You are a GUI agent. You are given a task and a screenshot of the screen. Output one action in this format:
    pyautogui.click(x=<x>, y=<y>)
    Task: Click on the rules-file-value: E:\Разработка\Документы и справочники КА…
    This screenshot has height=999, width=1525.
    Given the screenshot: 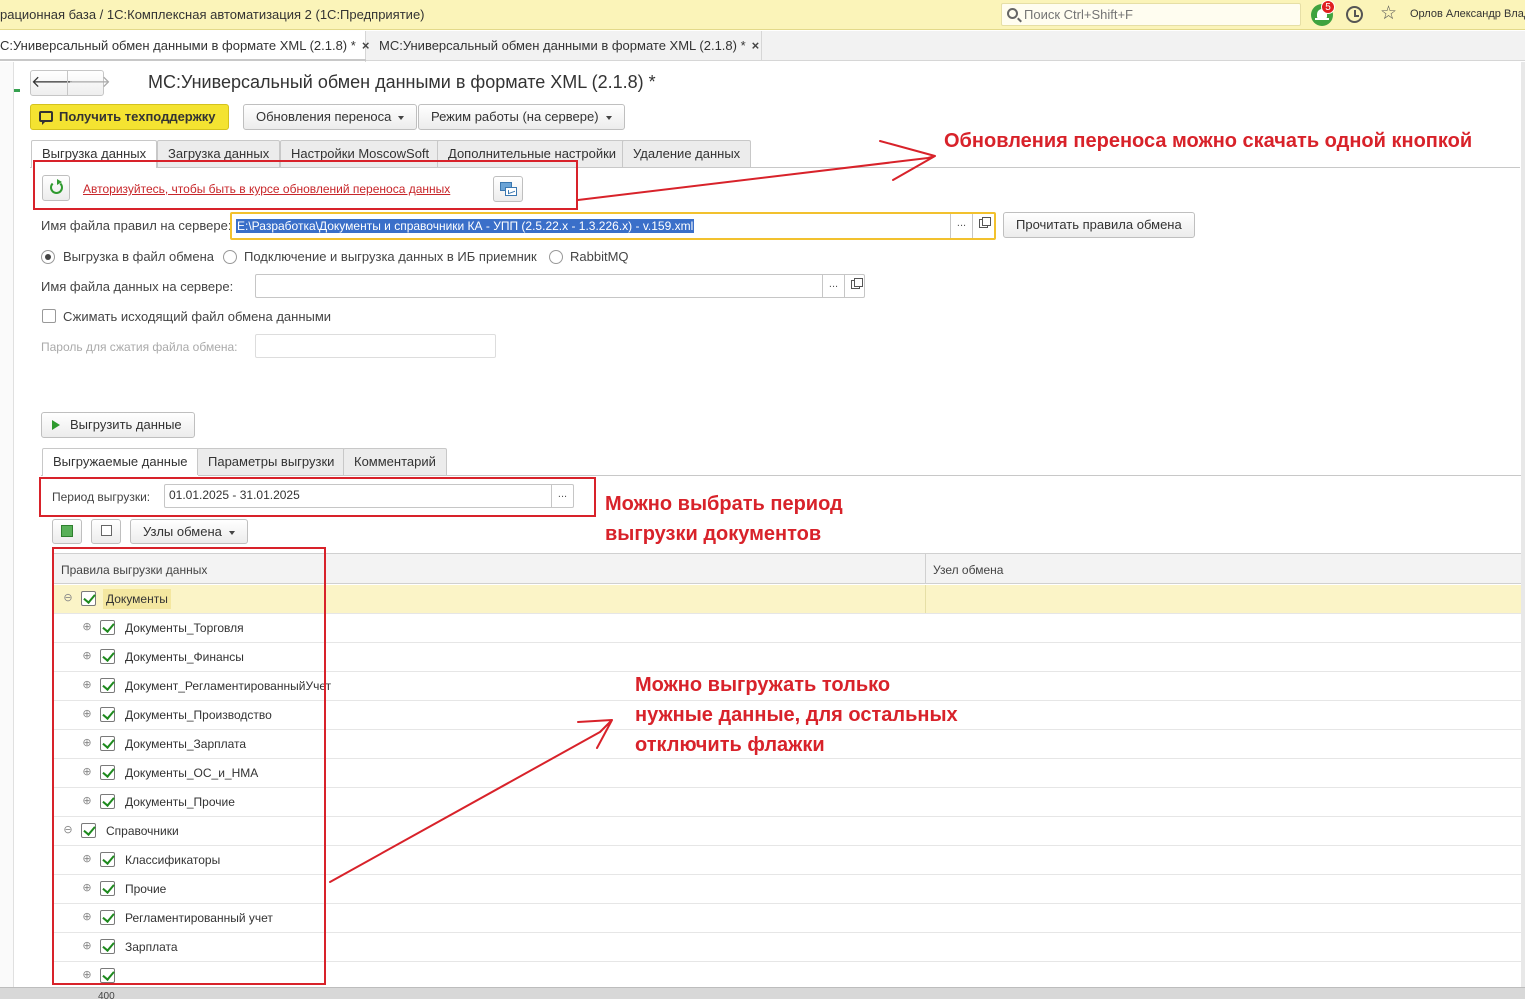 What is the action you would take?
    pyautogui.click(x=465, y=226)
    